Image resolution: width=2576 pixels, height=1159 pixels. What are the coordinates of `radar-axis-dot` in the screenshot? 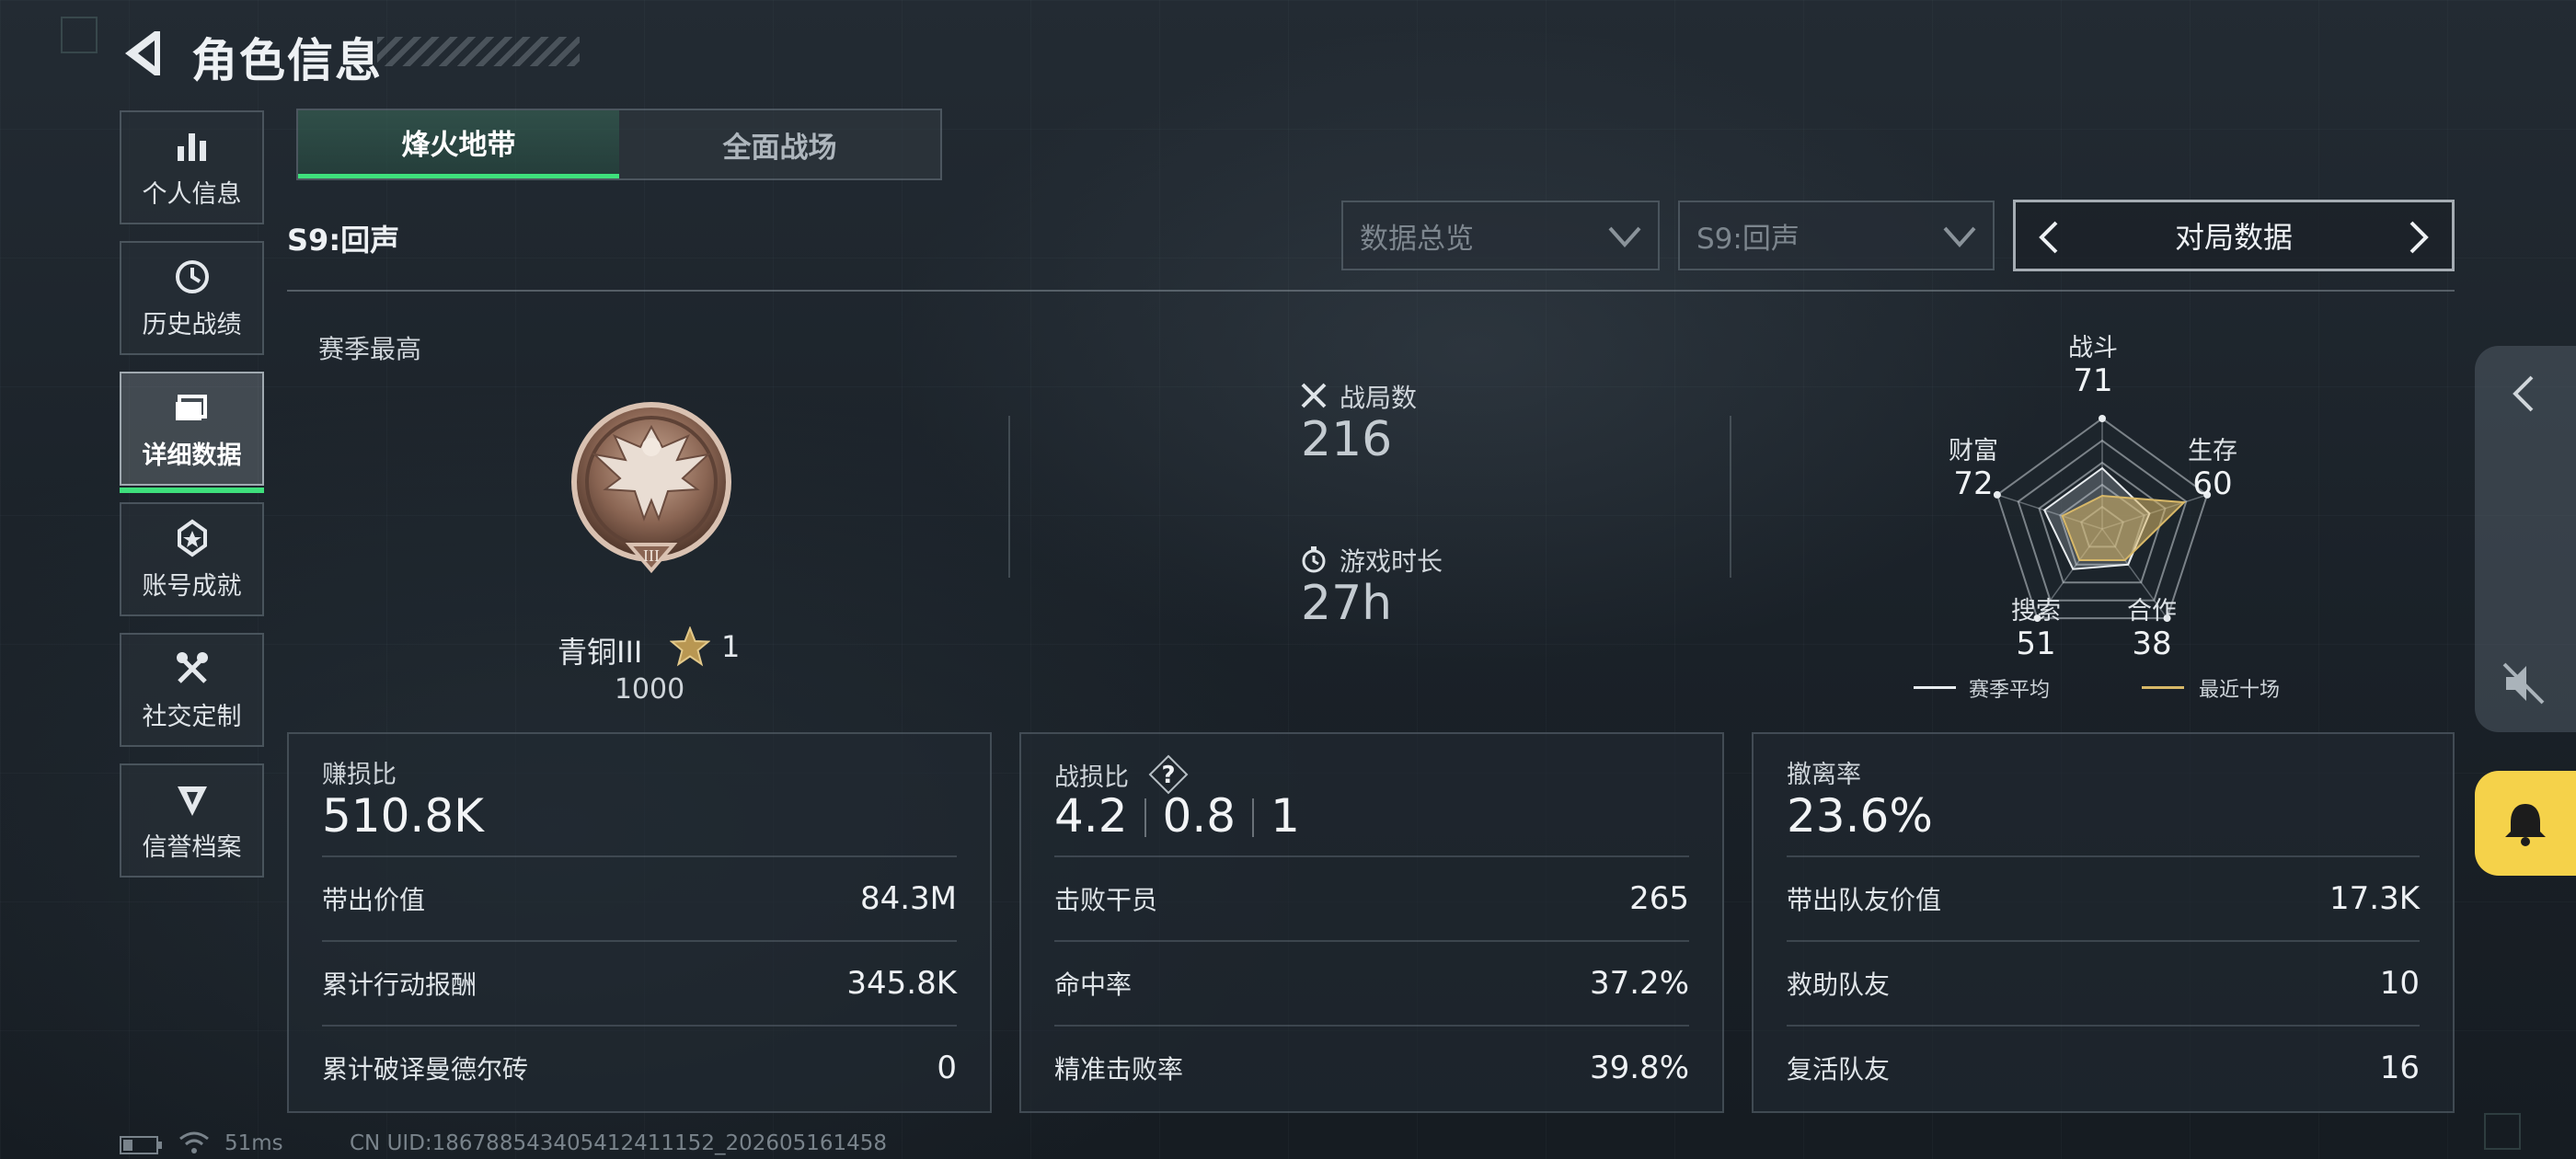 It's located at (2102, 418).